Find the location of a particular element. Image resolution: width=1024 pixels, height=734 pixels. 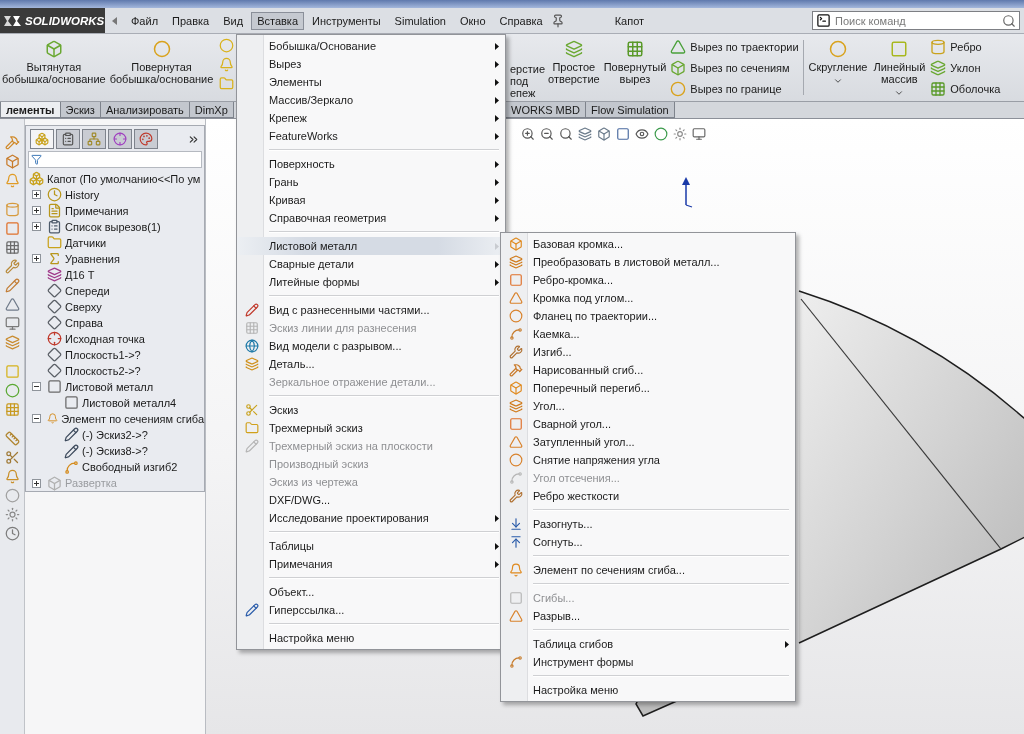

menu-bar-item: Справка is located at coordinates (521, 20).